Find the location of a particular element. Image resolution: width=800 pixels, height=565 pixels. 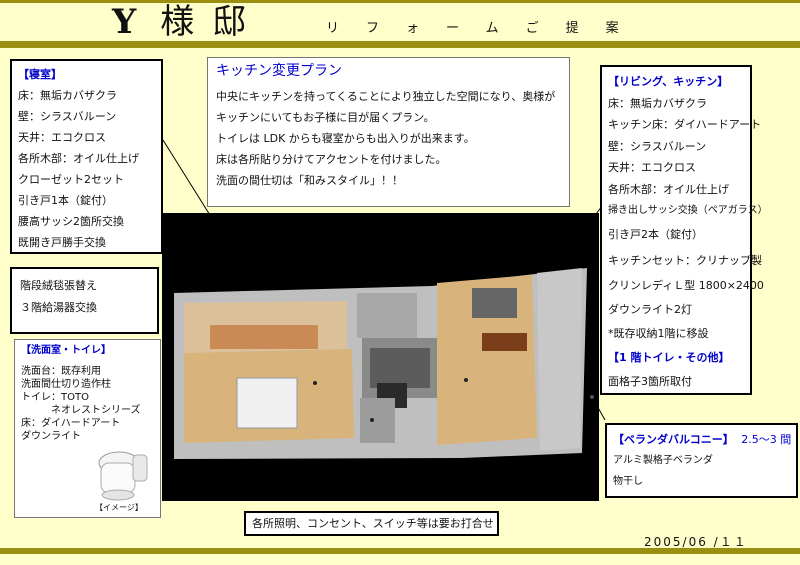

title-initial: Y is located at coordinates (136, 22).